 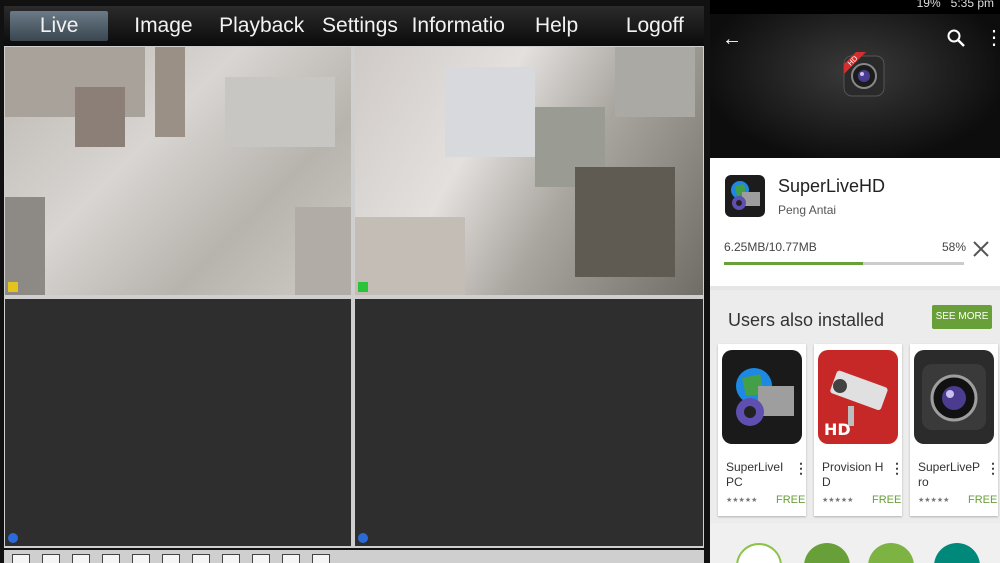 What do you see at coordinates (972, 5) in the screenshot?
I see `clock: 5:35 pm` at bounding box center [972, 5].